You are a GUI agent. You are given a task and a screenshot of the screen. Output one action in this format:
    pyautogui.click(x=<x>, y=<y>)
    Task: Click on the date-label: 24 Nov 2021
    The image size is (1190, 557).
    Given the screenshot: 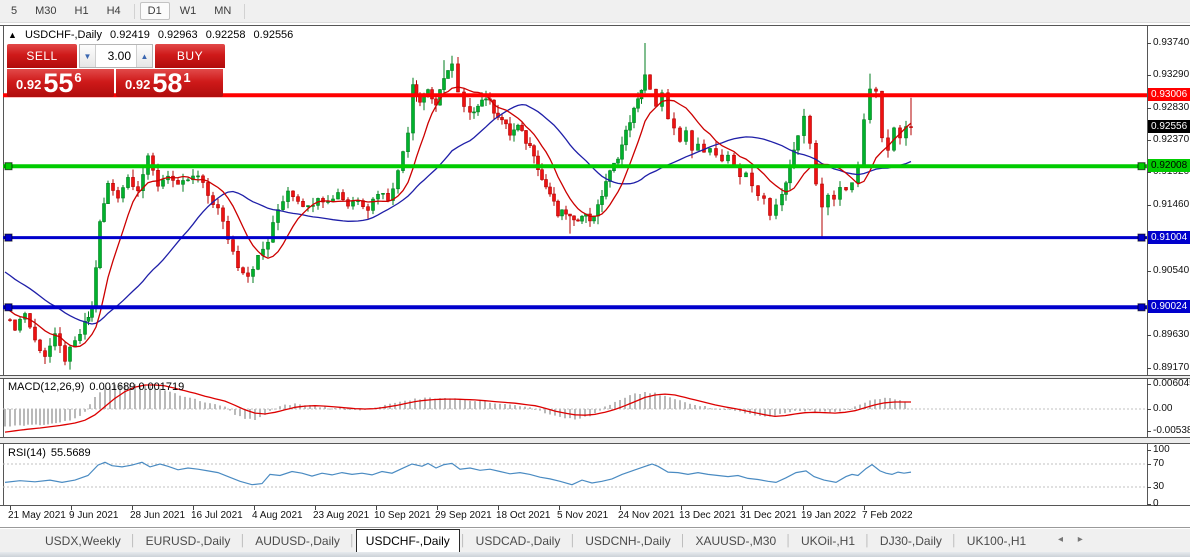 What is the action you would take?
    pyautogui.click(x=646, y=515)
    